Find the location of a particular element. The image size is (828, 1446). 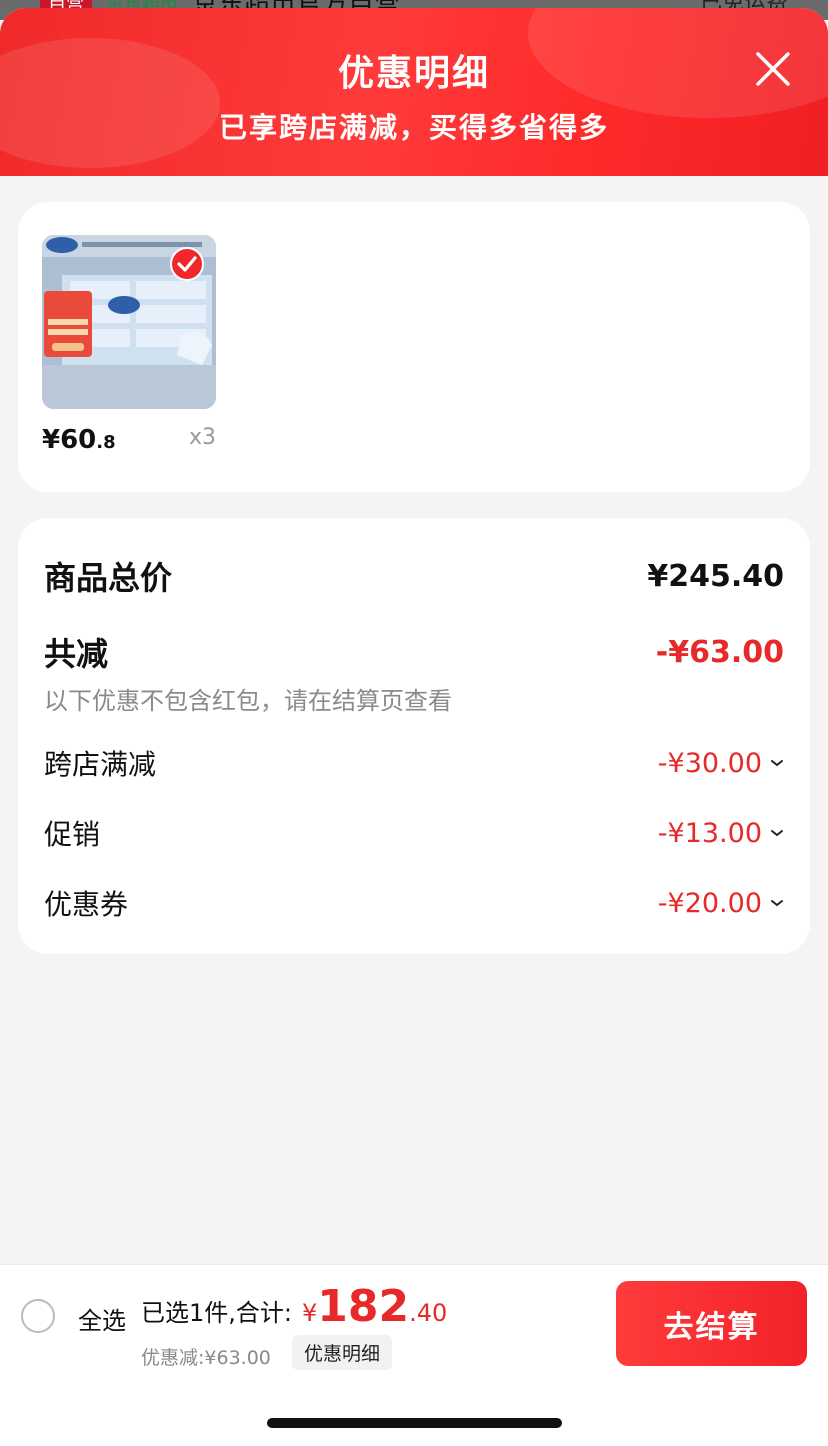

checkmark-icon is located at coordinates (187, 264).